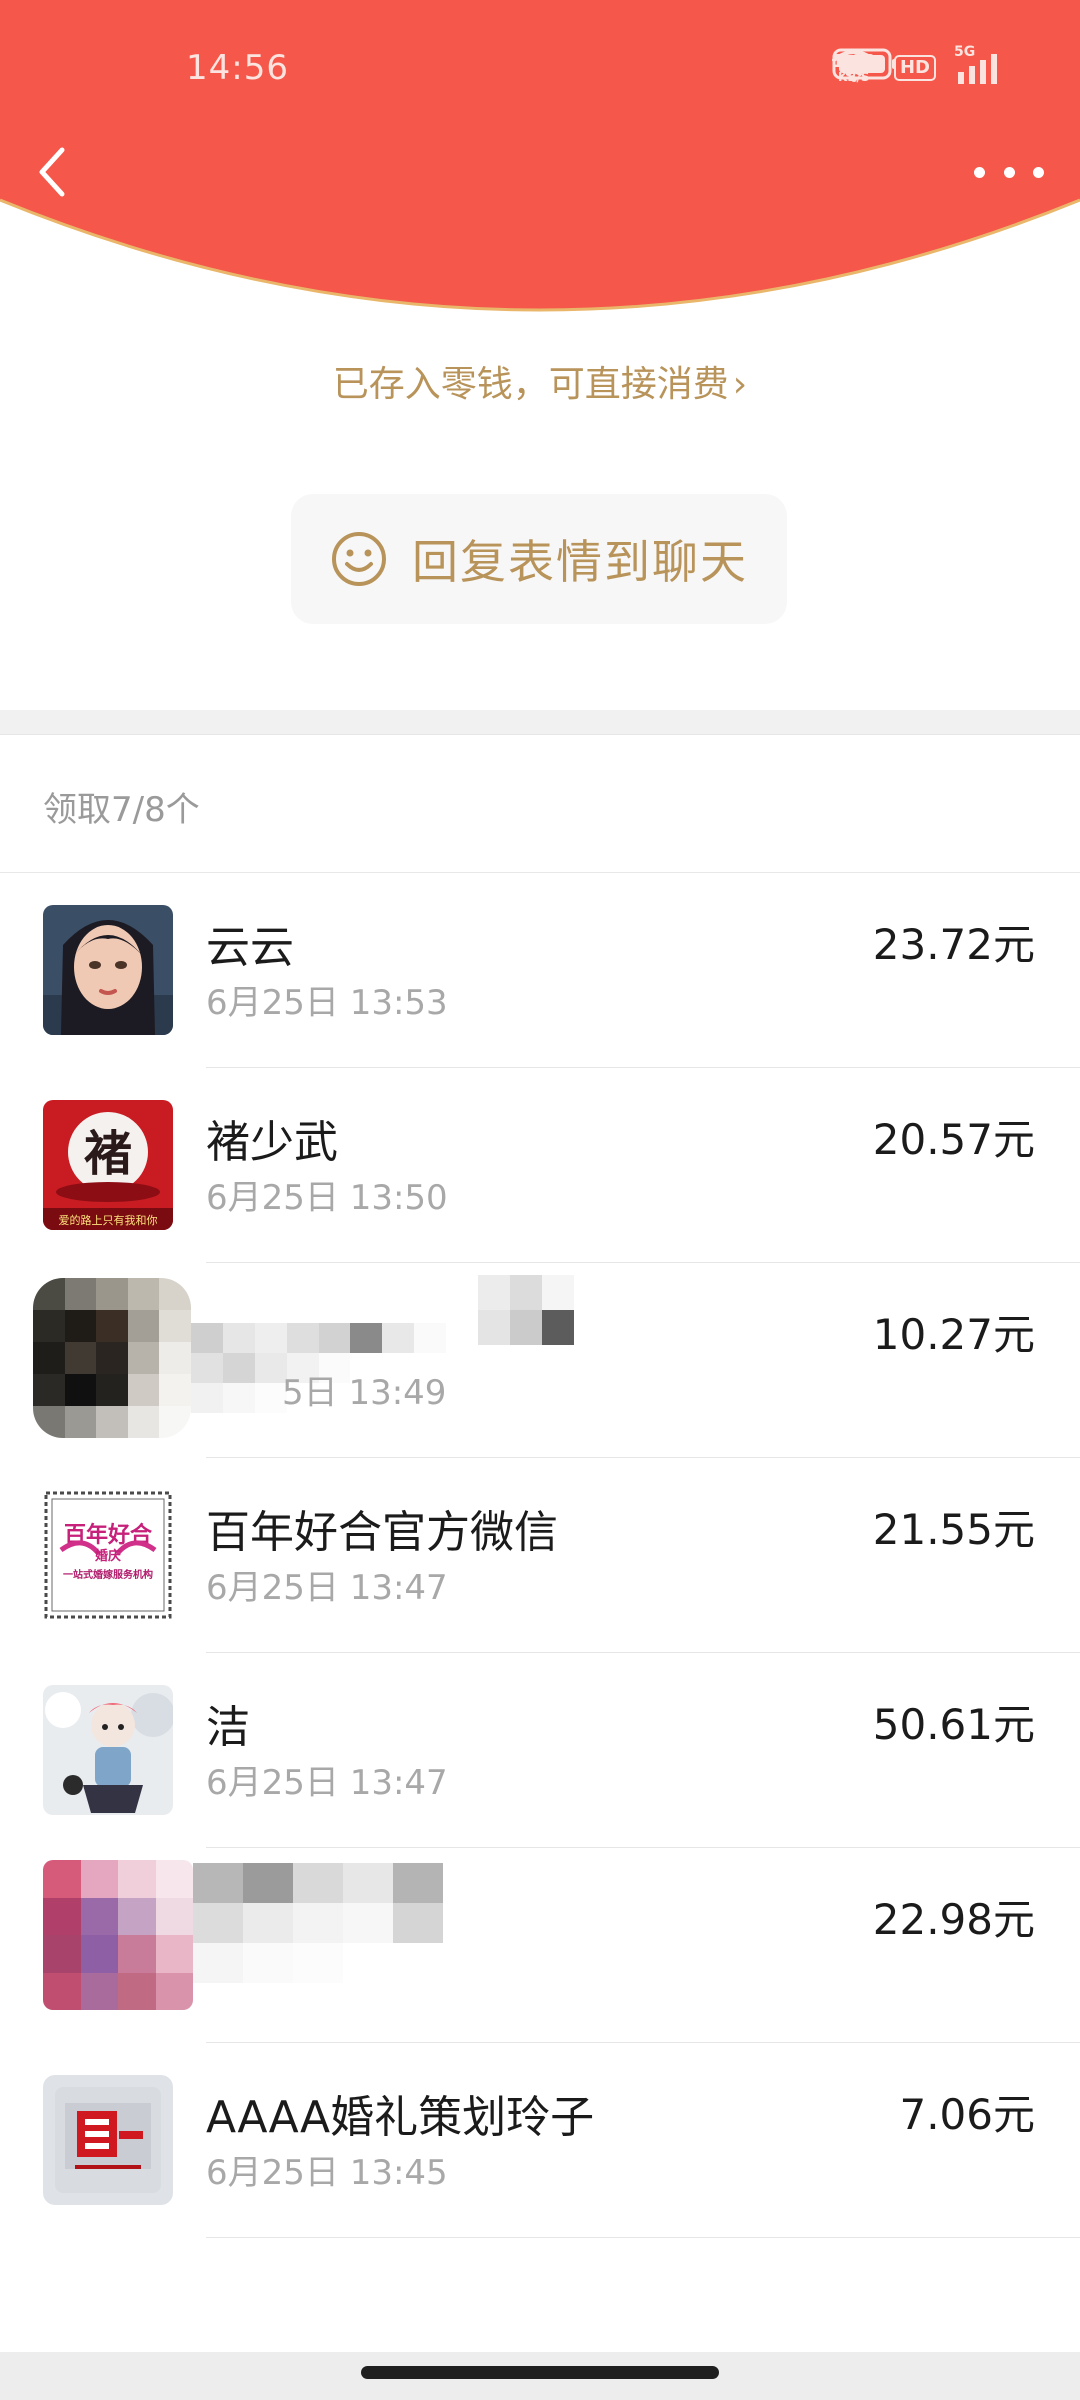 Image resolution: width=1080 pixels, height=2400 pixels. Describe the element at coordinates (953, 1724) in the screenshot. I see `claim-amount: 50.61元` at that location.